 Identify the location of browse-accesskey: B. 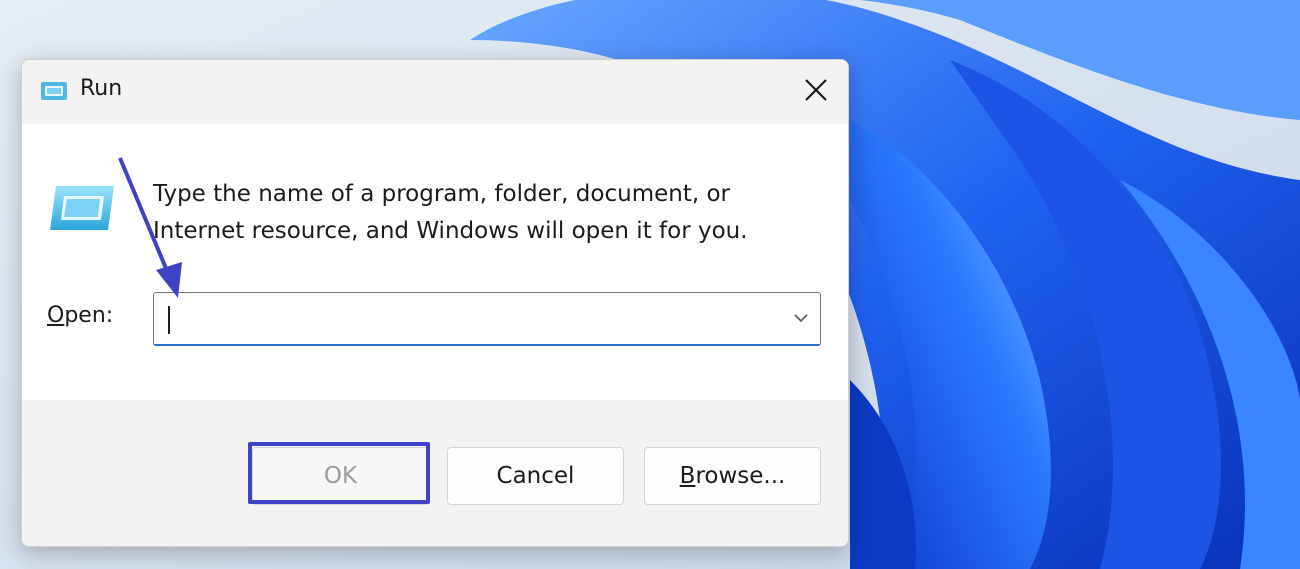
(687, 476).